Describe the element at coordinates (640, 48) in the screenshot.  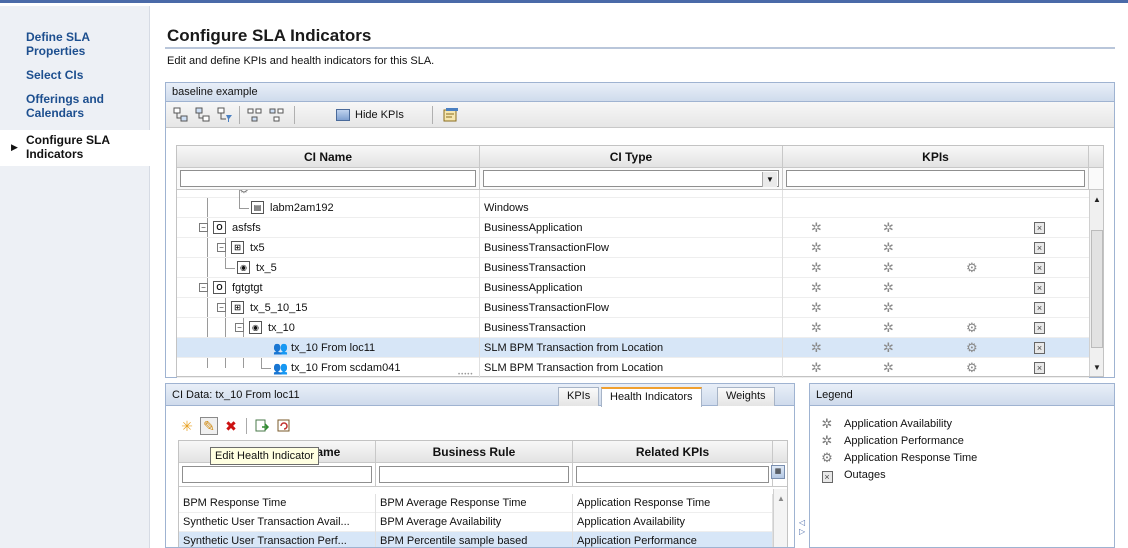
I see `title-divider` at that location.